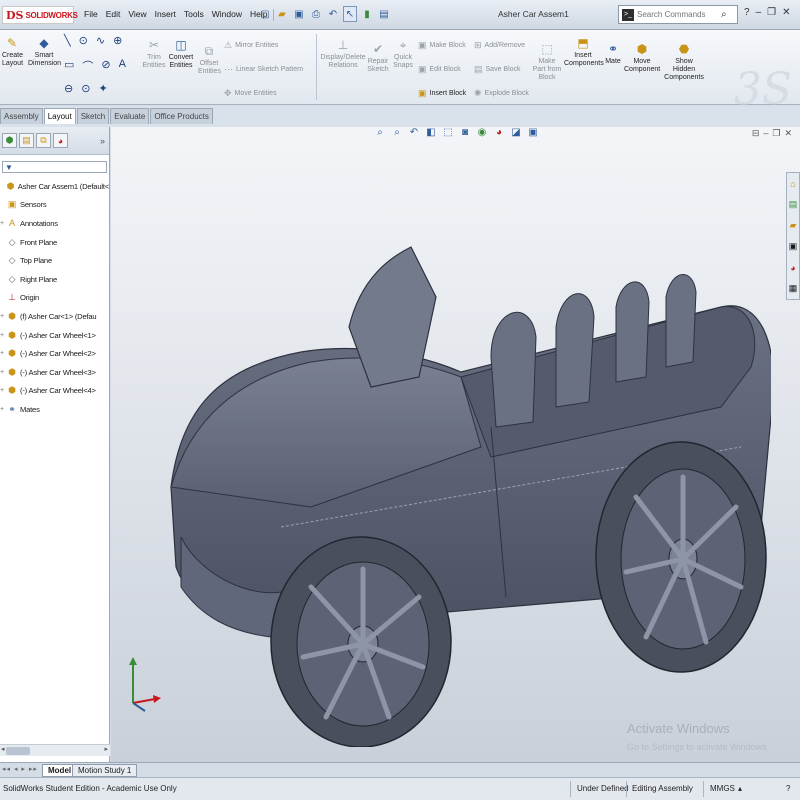 This screenshot has width=800, height=800. What do you see at coordinates (642, 58) in the screenshot?
I see `move-component-button: ⬢ Move Component` at bounding box center [642, 58].